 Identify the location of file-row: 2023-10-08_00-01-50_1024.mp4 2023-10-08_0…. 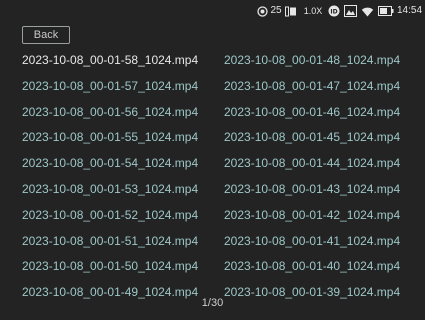
(223, 272).